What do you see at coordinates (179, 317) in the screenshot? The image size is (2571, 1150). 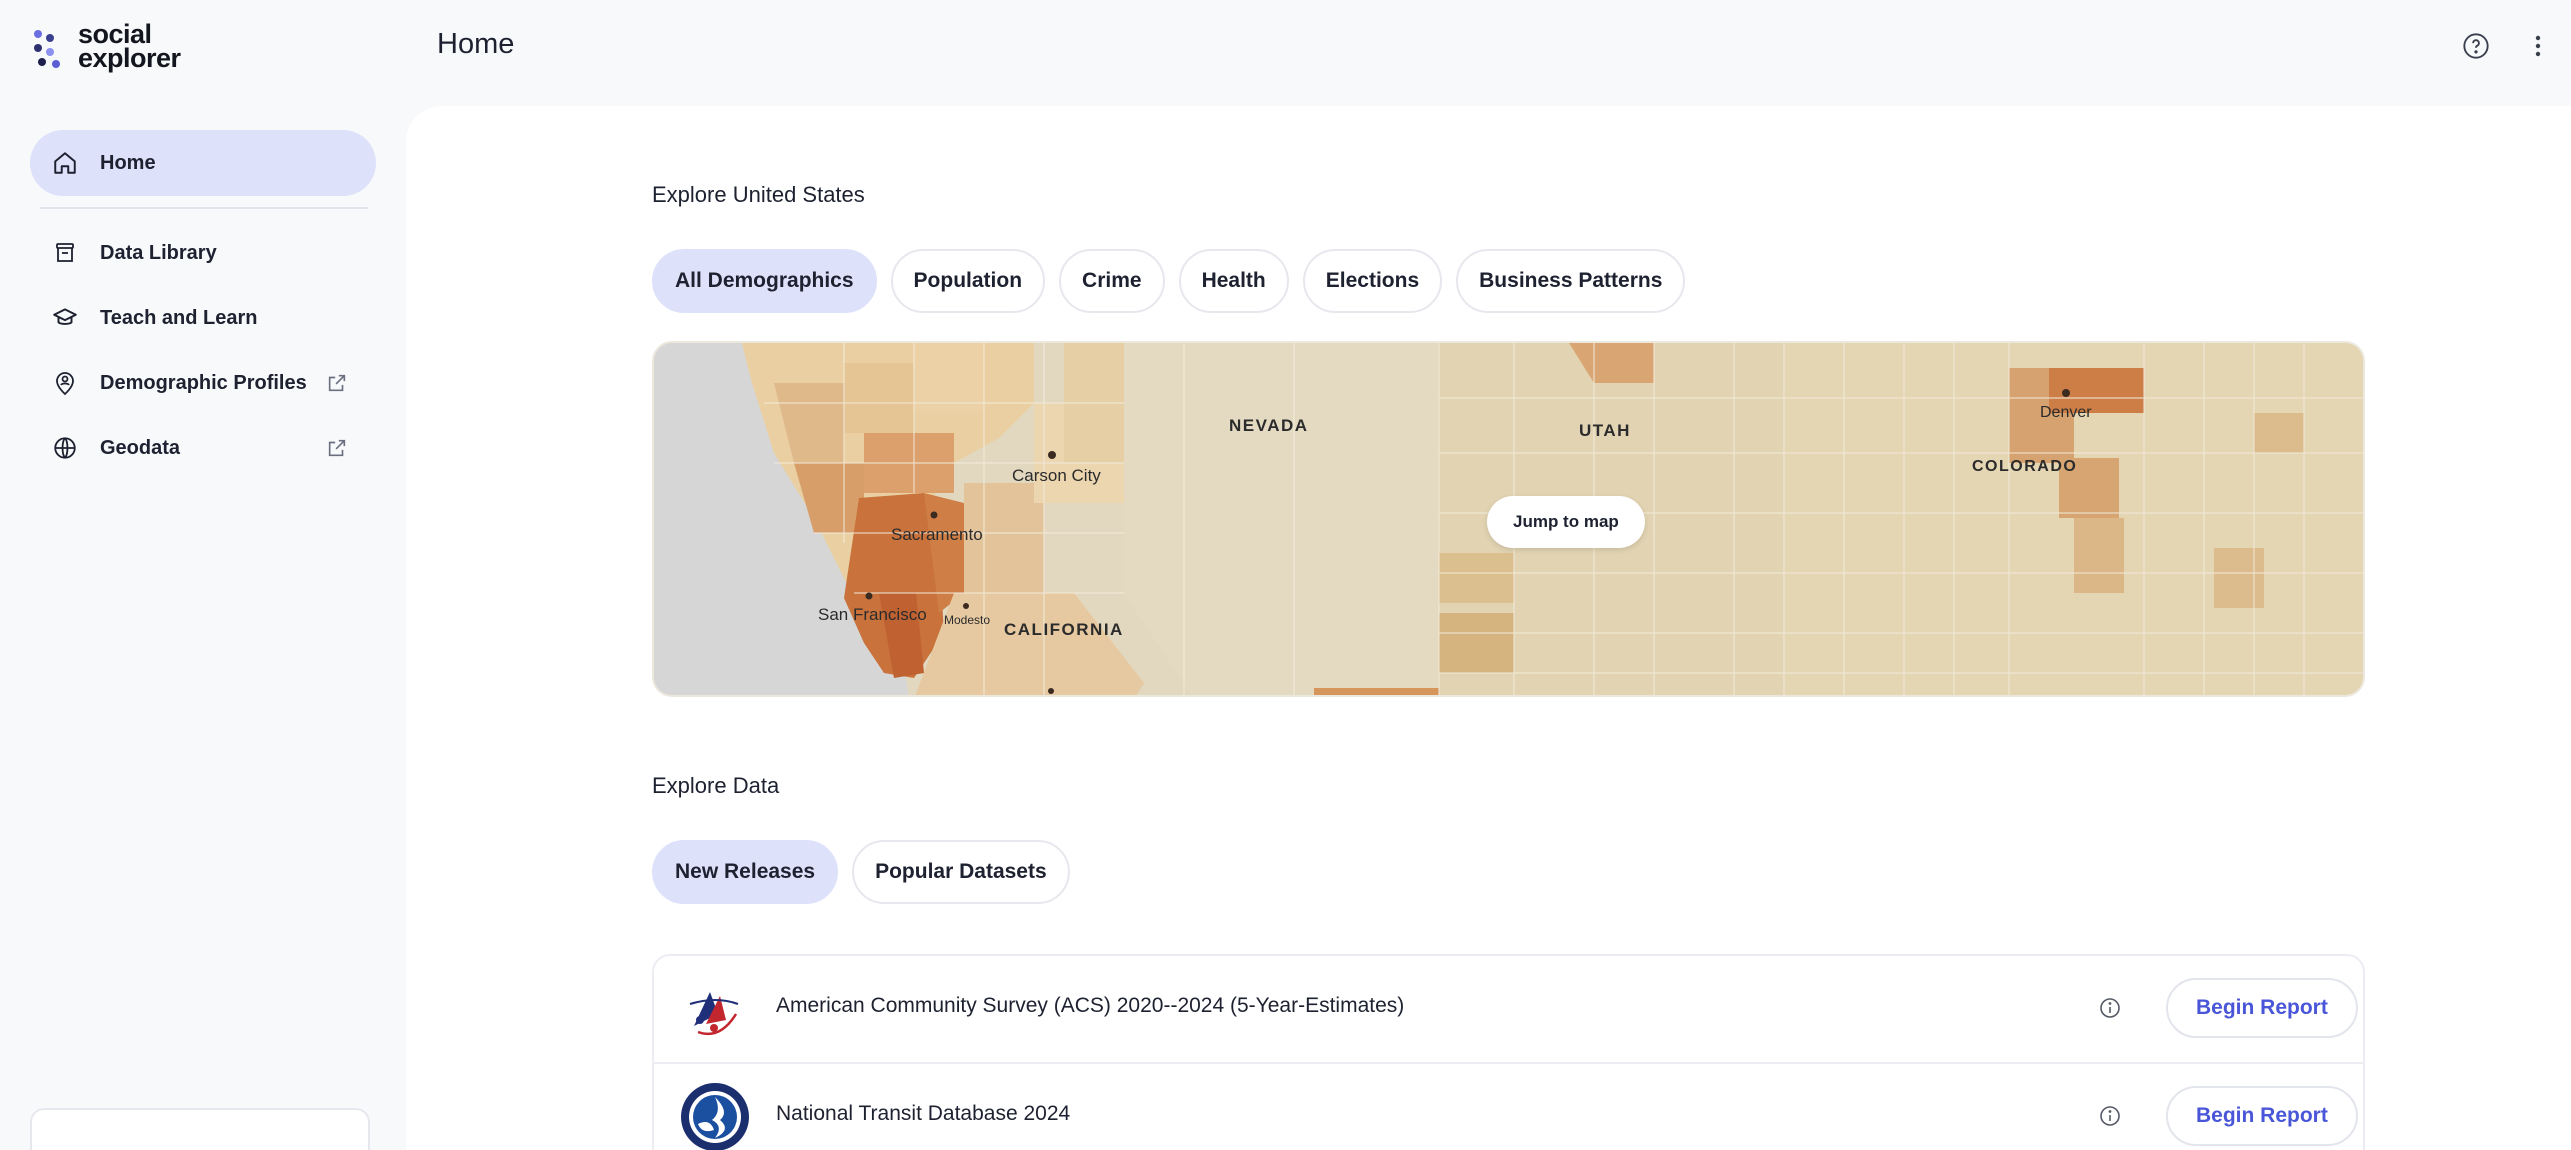 I see `sidebar-item-label: Teach and Learn` at bounding box center [179, 317].